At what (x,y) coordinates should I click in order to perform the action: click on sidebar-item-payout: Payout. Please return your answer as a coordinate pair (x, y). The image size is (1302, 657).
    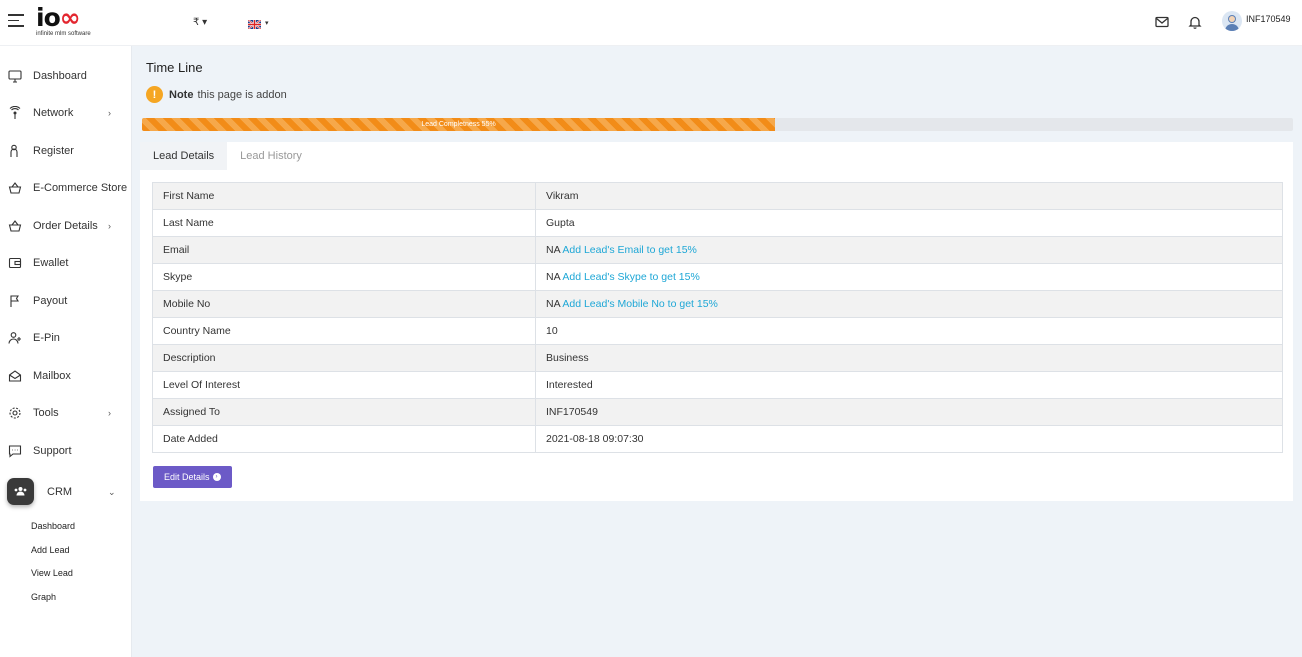
    Looking at the image, I should click on (66, 301).